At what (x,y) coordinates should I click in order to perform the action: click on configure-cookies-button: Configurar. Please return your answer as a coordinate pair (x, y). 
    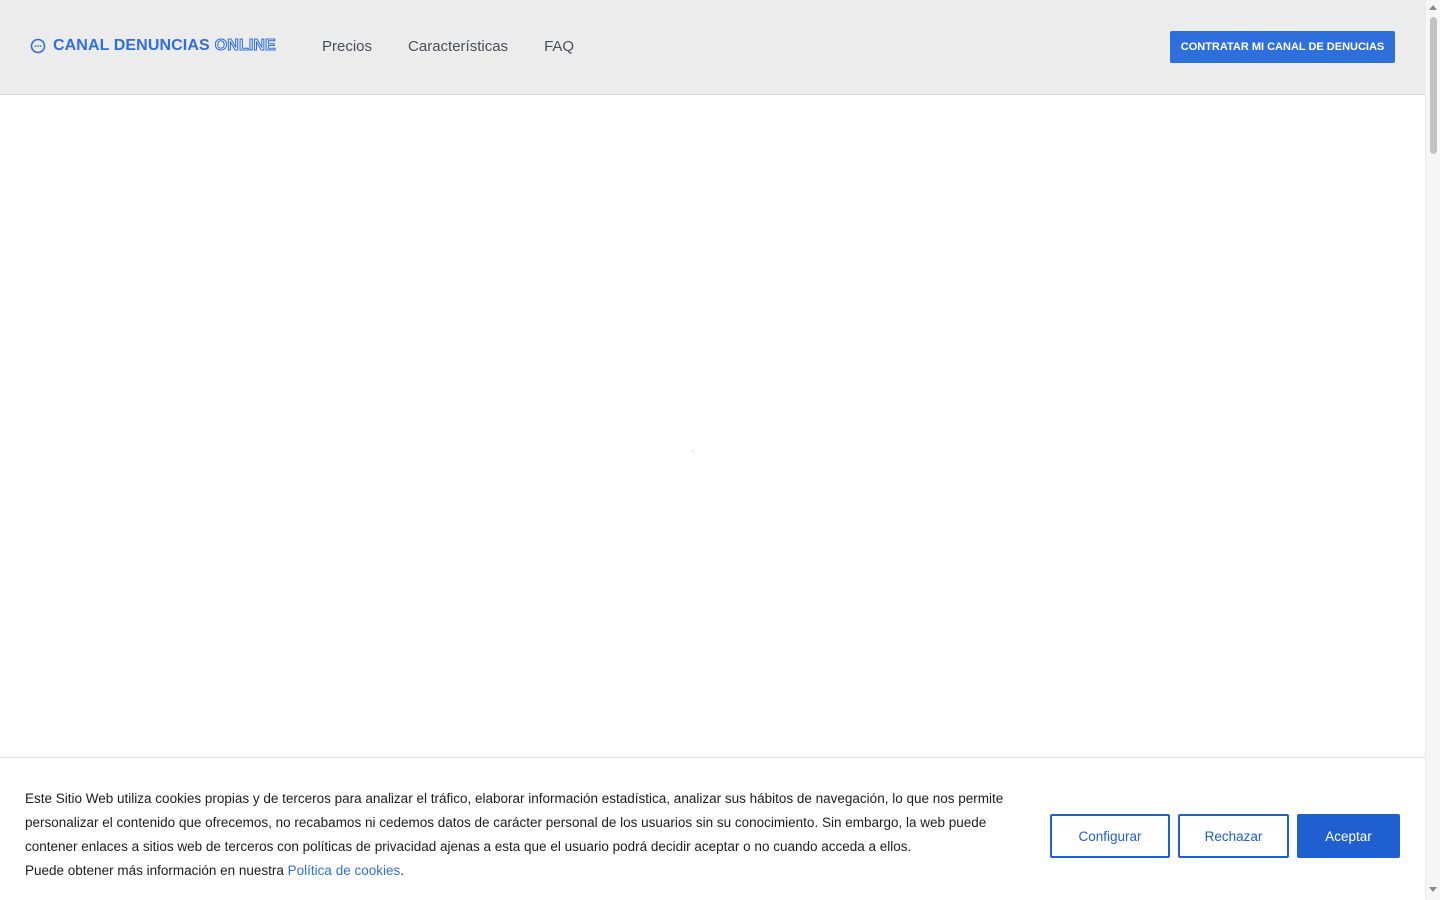
    Looking at the image, I should click on (1110, 836).